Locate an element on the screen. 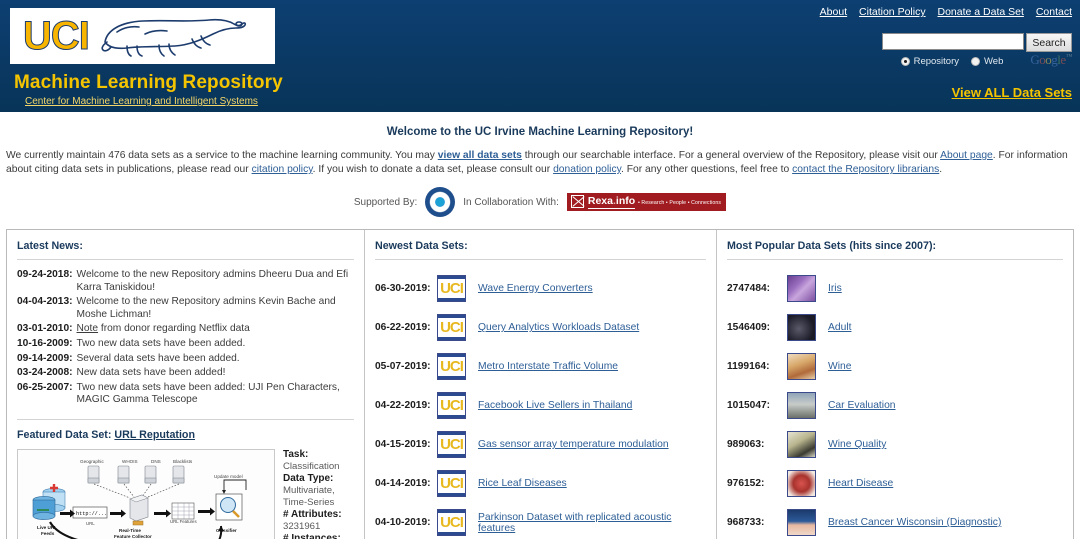 The width and height of the screenshot is (1080, 539). radio-repository-label: Repository is located at coordinates (936, 61).